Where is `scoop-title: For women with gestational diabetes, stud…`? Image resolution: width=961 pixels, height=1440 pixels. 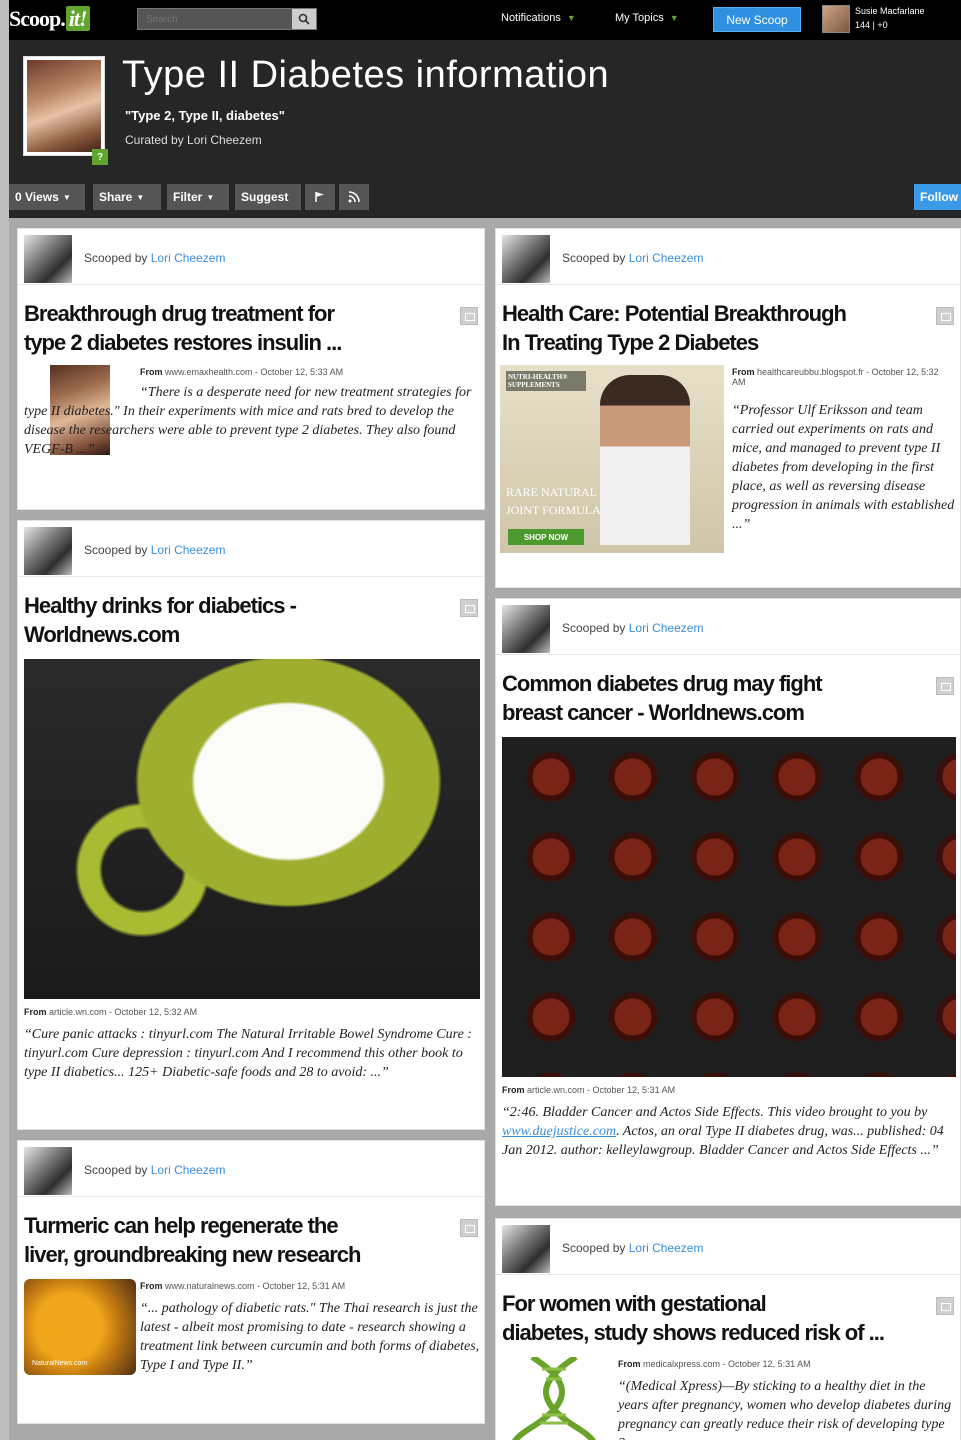 scoop-title: For women with gestational diabetes, stud… is located at coordinates (712, 1318).